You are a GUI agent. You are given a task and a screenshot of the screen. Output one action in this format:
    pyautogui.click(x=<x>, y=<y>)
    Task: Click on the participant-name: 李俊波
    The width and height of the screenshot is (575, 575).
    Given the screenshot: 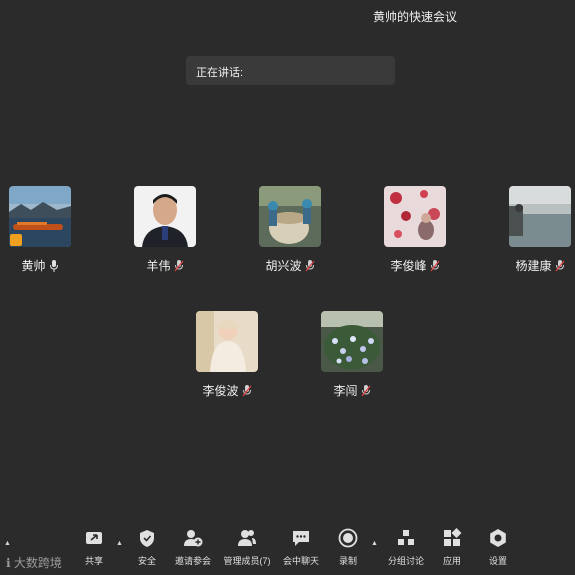 What is the action you would take?
    pyautogui.click(x=220, y=391)
    